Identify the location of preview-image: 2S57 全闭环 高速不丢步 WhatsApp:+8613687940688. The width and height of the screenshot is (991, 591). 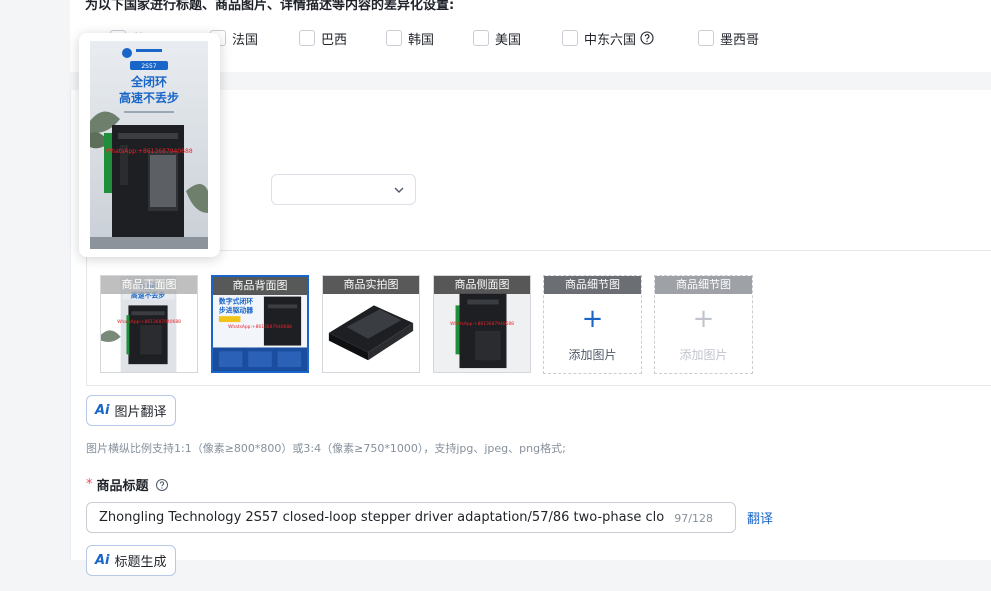
(149, 145).